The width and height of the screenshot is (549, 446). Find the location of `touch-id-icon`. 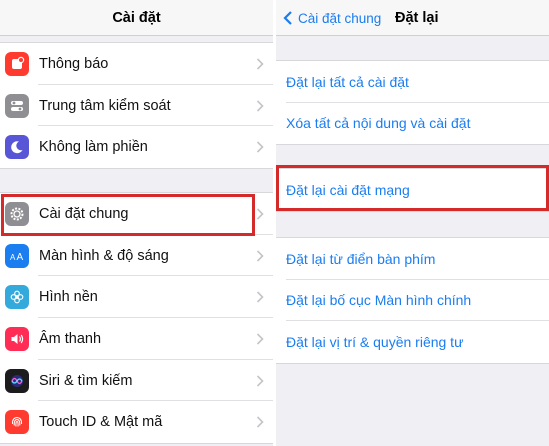

touch-id-icon is located at coordinates (17, 422).